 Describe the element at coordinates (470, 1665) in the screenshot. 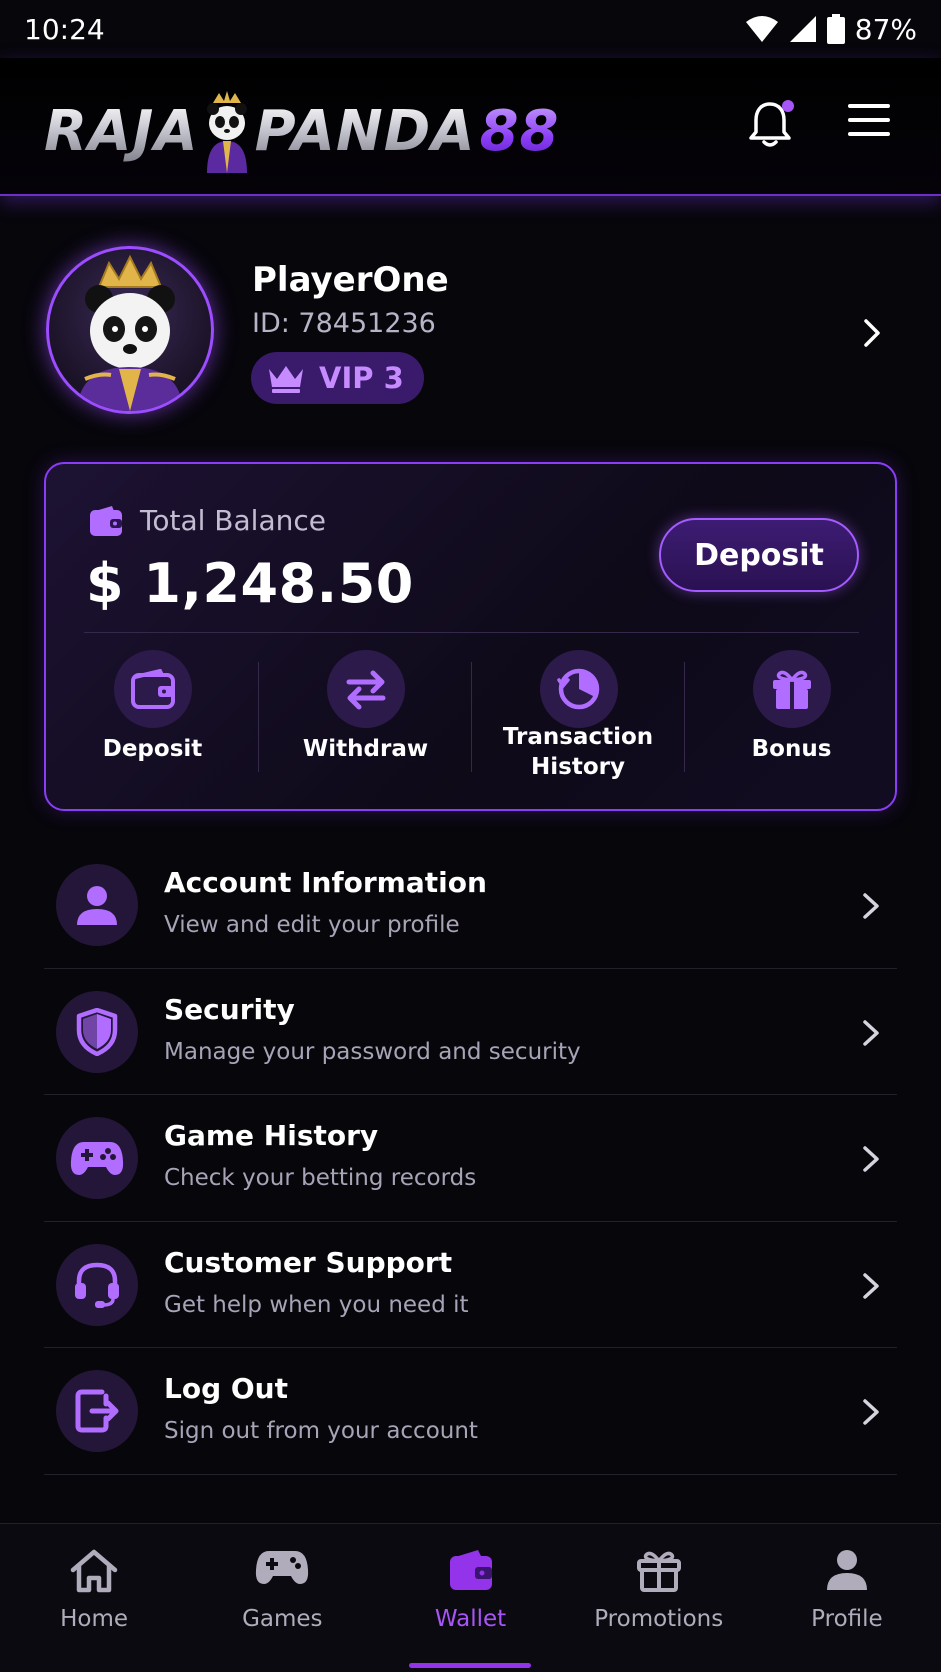

I see `active-tab-indicator` at that location.